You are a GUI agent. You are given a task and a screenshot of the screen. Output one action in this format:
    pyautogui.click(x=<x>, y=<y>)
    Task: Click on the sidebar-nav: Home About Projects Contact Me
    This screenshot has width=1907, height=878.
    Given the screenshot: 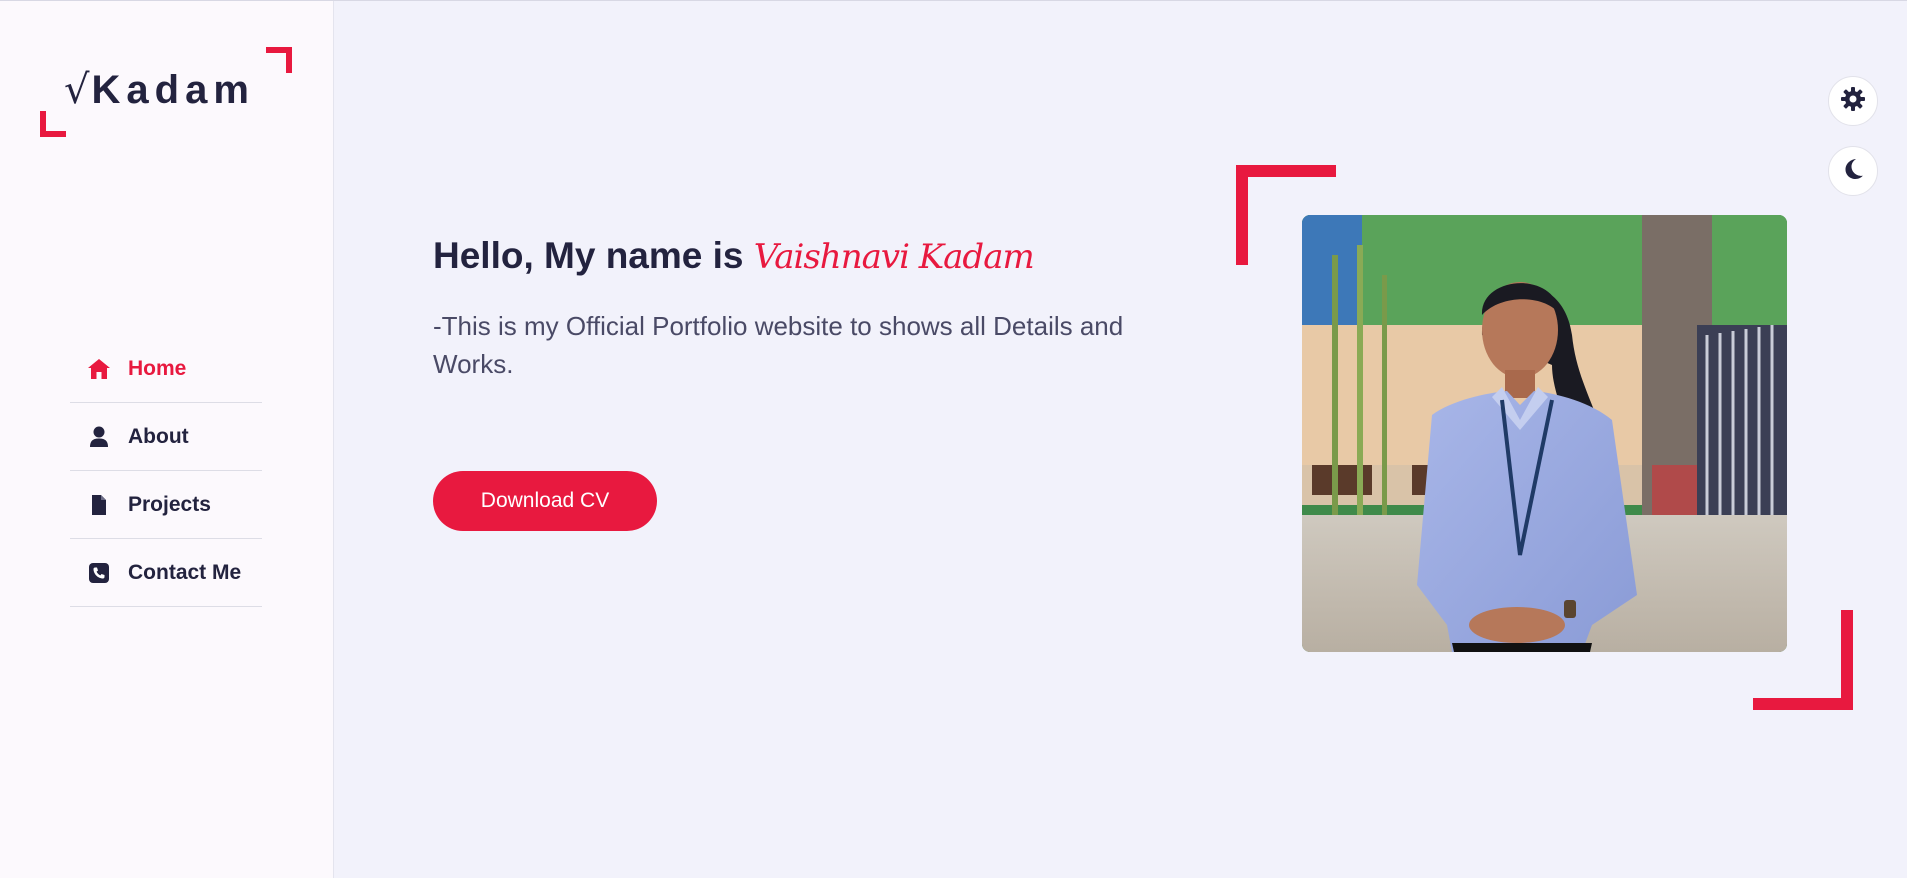 What is the action you would take?
    pyautogui.click(x=166, y=471)
    